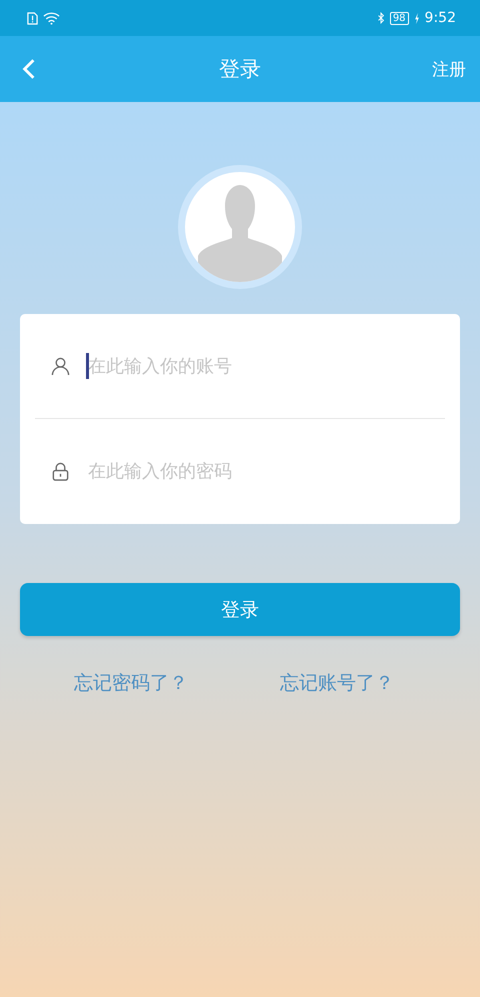 The height and width of the screenshot is (997, 480). What do you see at coordinates (399, 18) in the screenshot?
I see `battery-level: 98` at bounding box center [399, 18].